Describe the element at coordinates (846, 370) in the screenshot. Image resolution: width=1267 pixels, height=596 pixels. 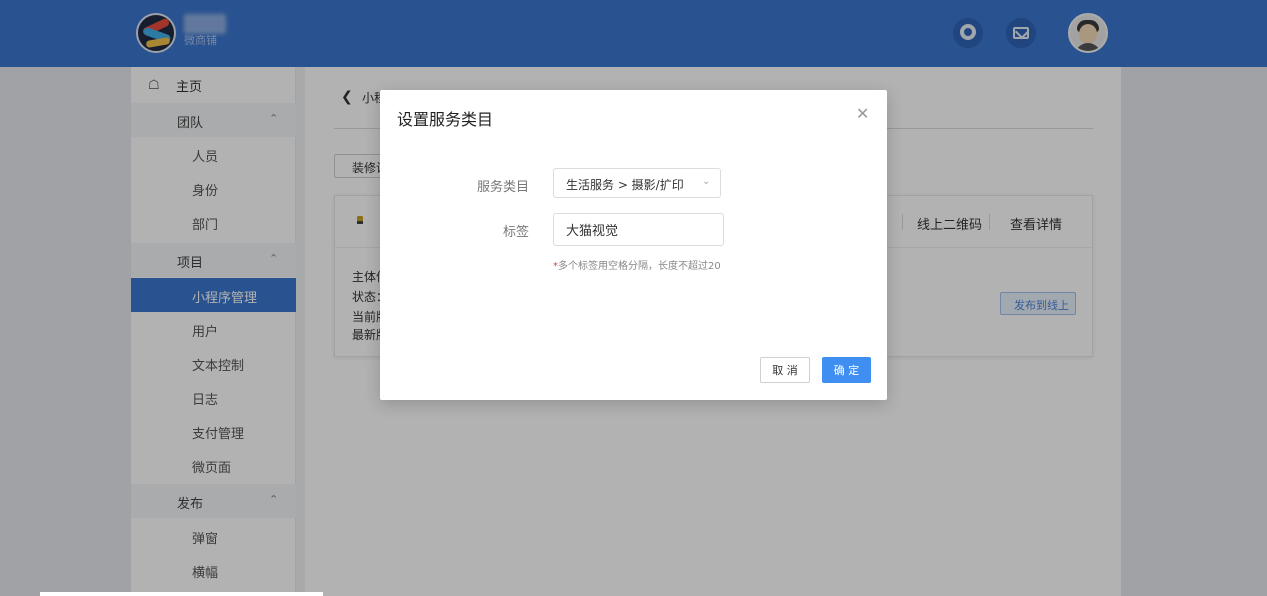
I see `confirm-button: 确 定` at that location.